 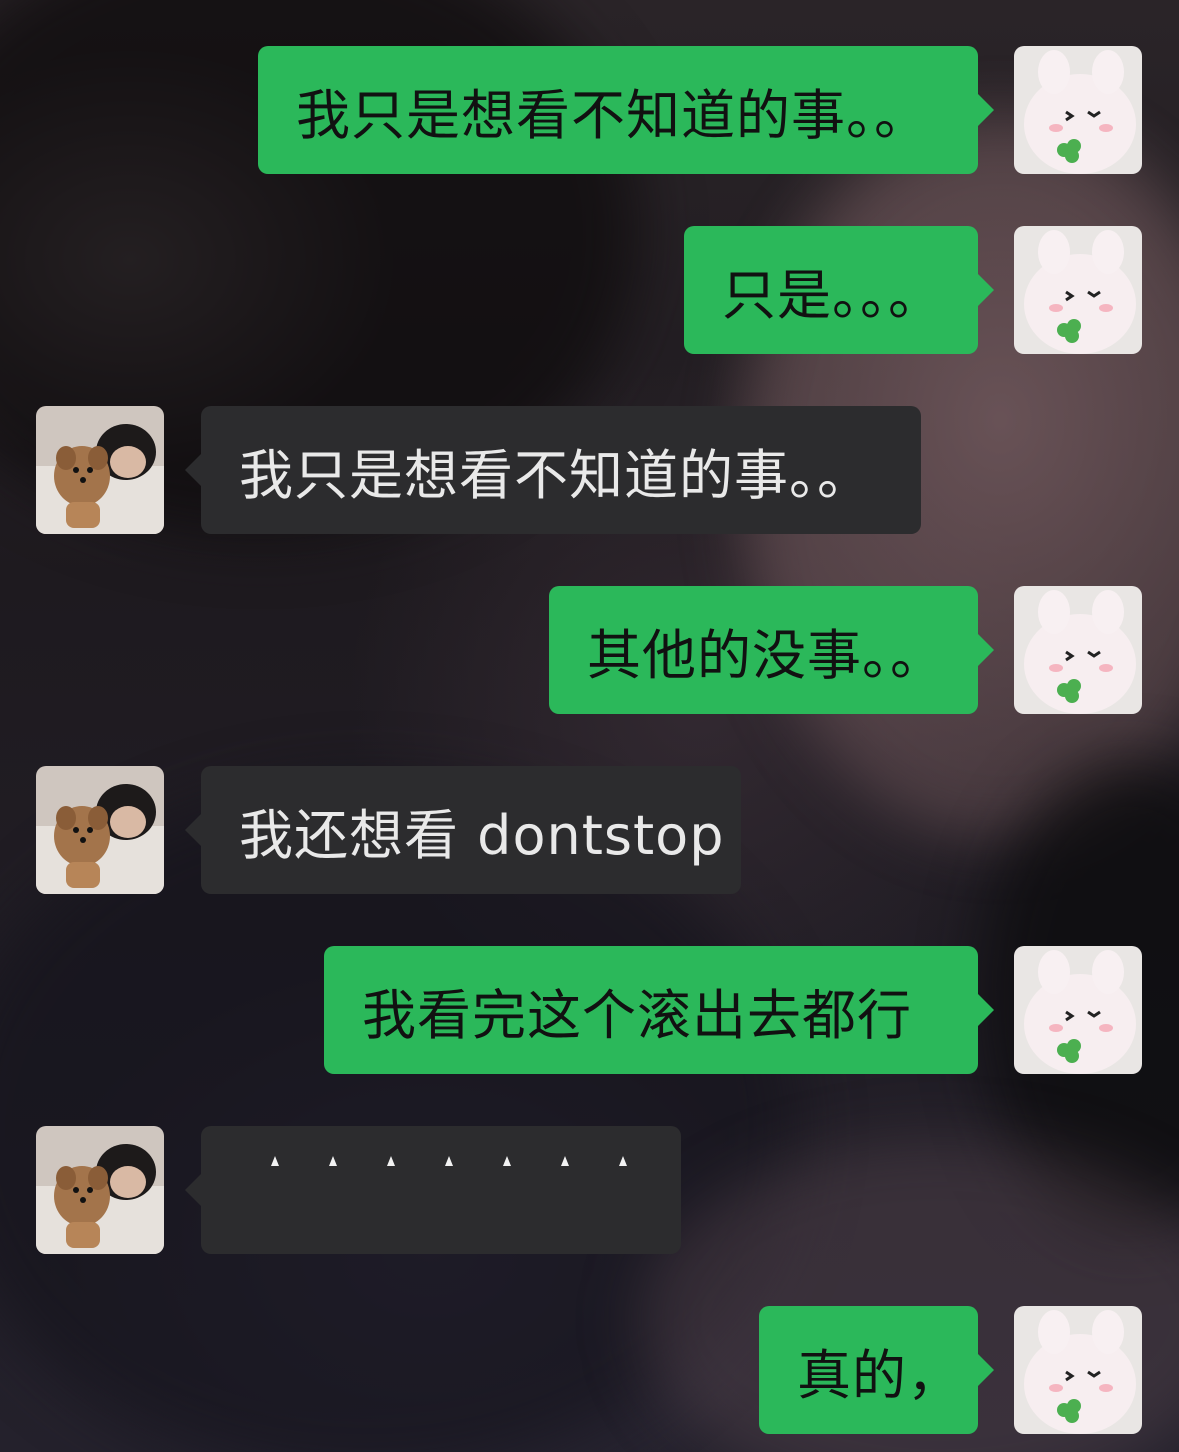 I want to click on message-row: 真的，, so click(x=589, y=1370).